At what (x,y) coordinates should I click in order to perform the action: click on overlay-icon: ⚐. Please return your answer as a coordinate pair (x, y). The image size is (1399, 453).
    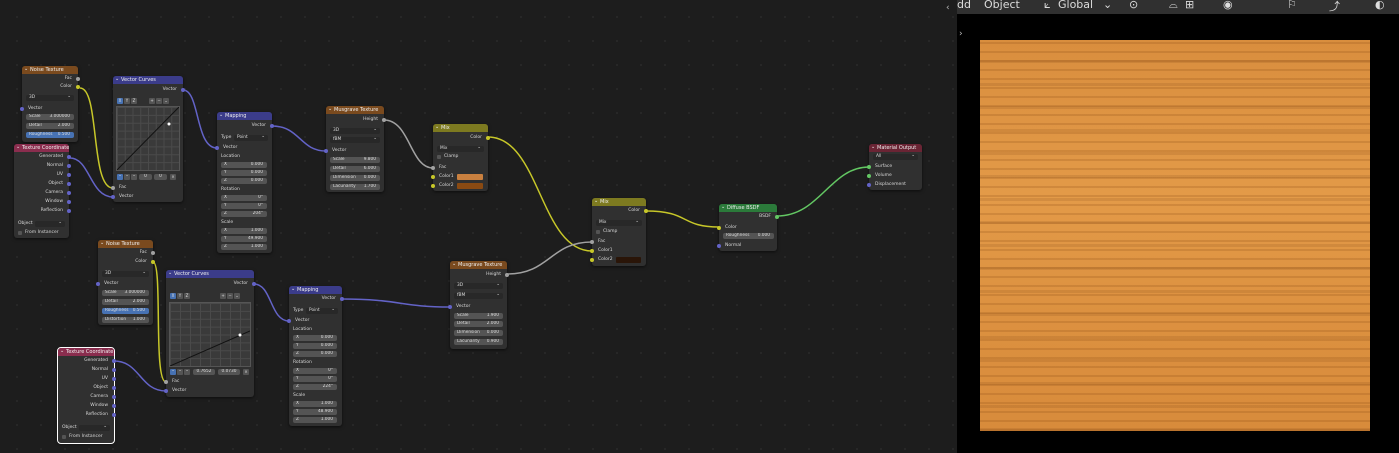
    Looking at the image, I should click on (1292, 5).